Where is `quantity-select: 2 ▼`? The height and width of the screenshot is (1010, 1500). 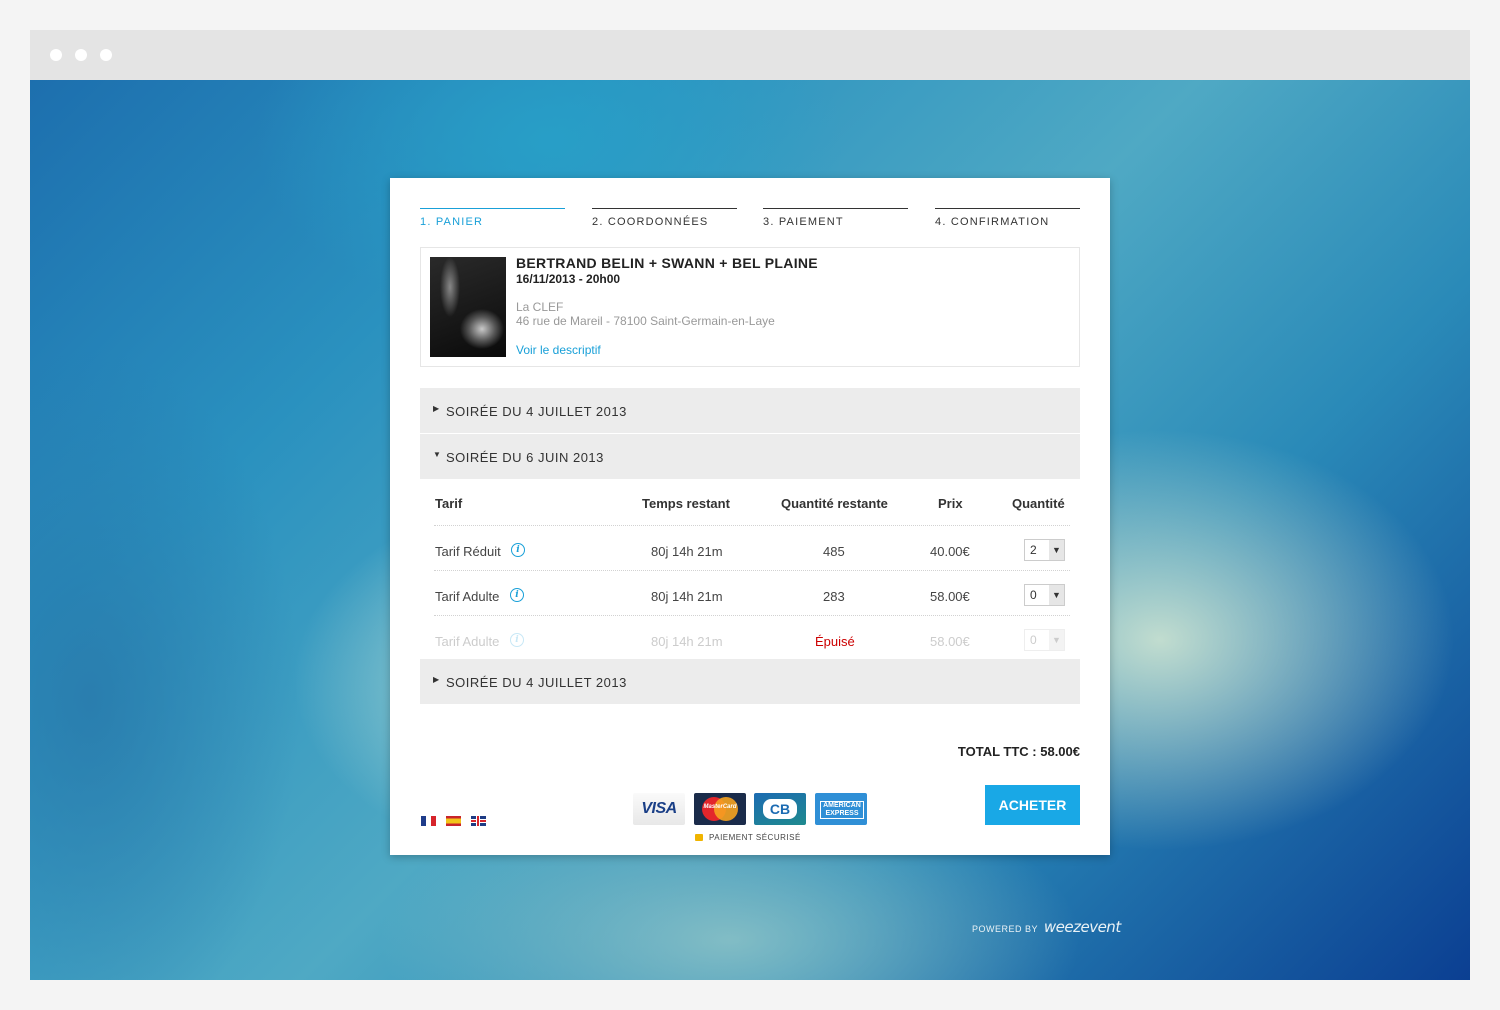 quantity-select: 2 ▼ is located at coordinates (1044, 550).